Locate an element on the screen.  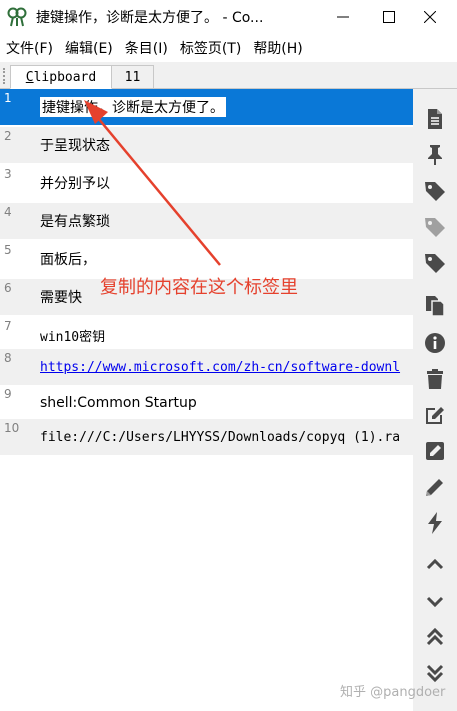
menu-bar: 文件(F) 编辑(E) 条目(I) 标签页(T) 帮助(H) is located at coordinates (228, 48).